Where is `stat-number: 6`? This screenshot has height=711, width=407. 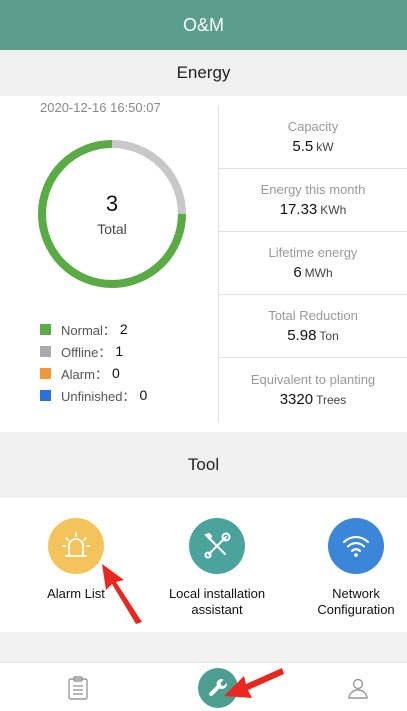
stat-number: 6 is located at coordinates (297, 272).